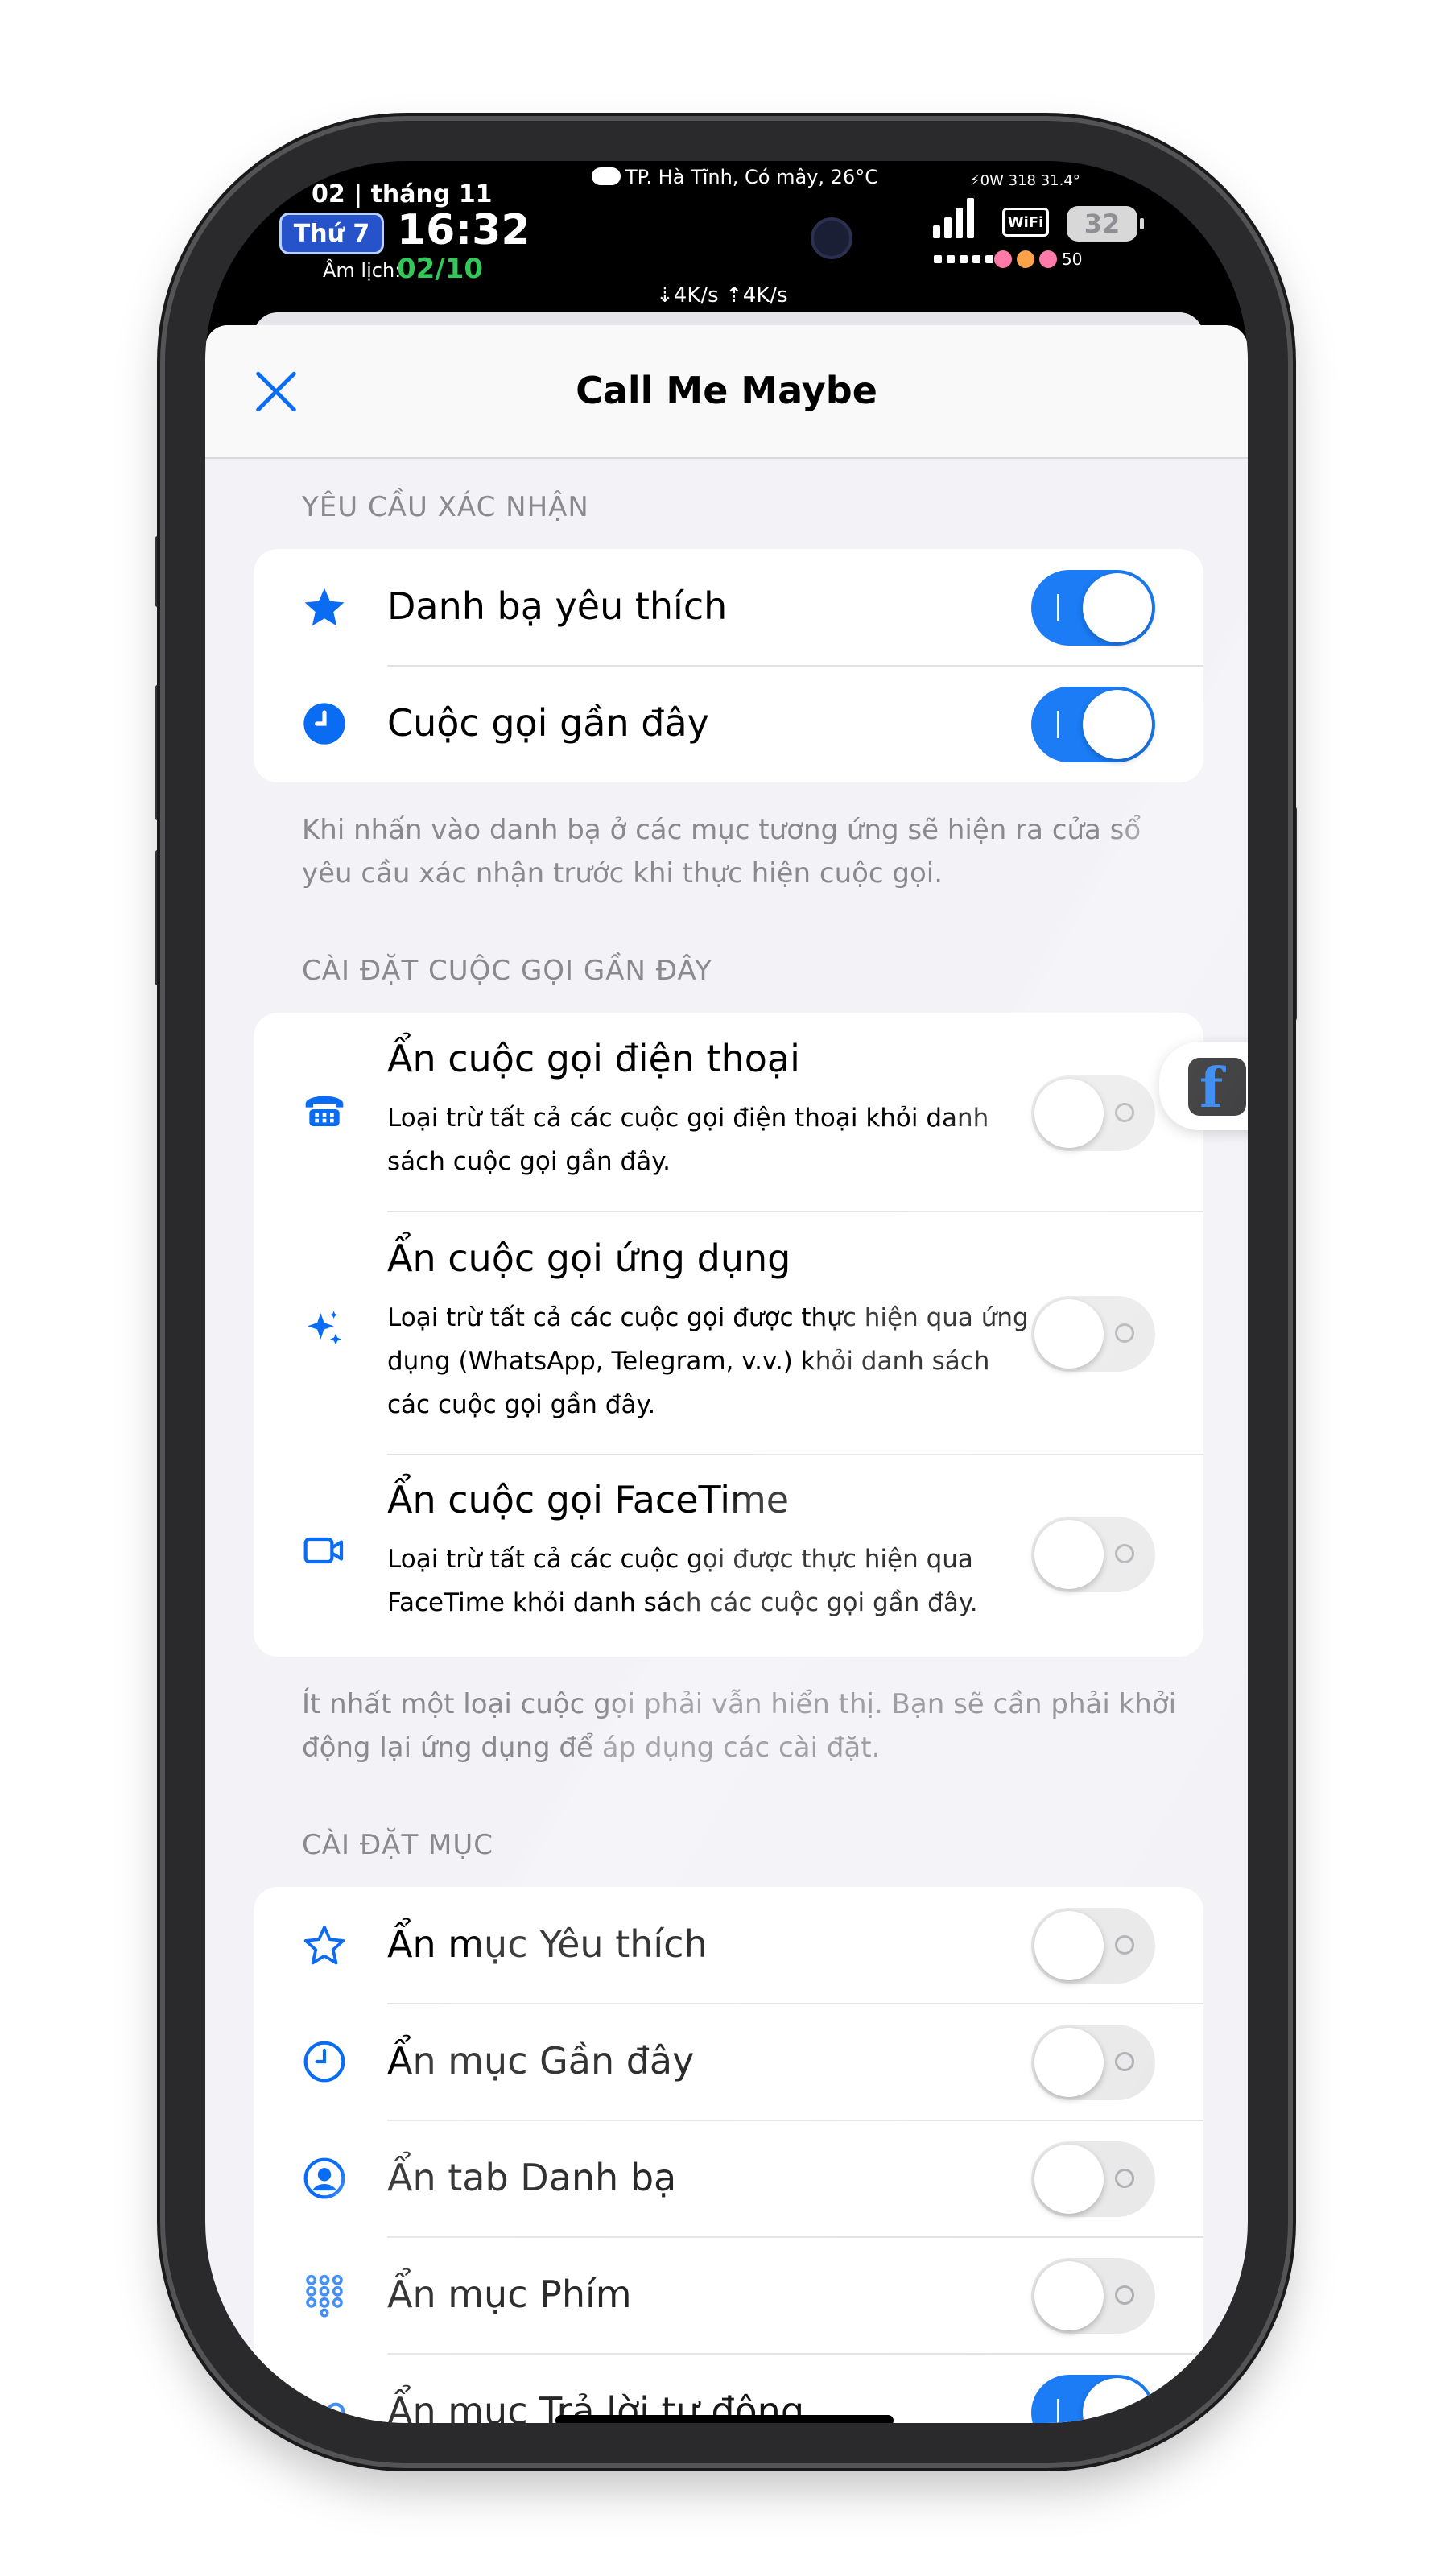 Image resolution: width=1449 pixels, height=2576 pixels. I want to click on cellular-signal-icon, so click(954, 217).